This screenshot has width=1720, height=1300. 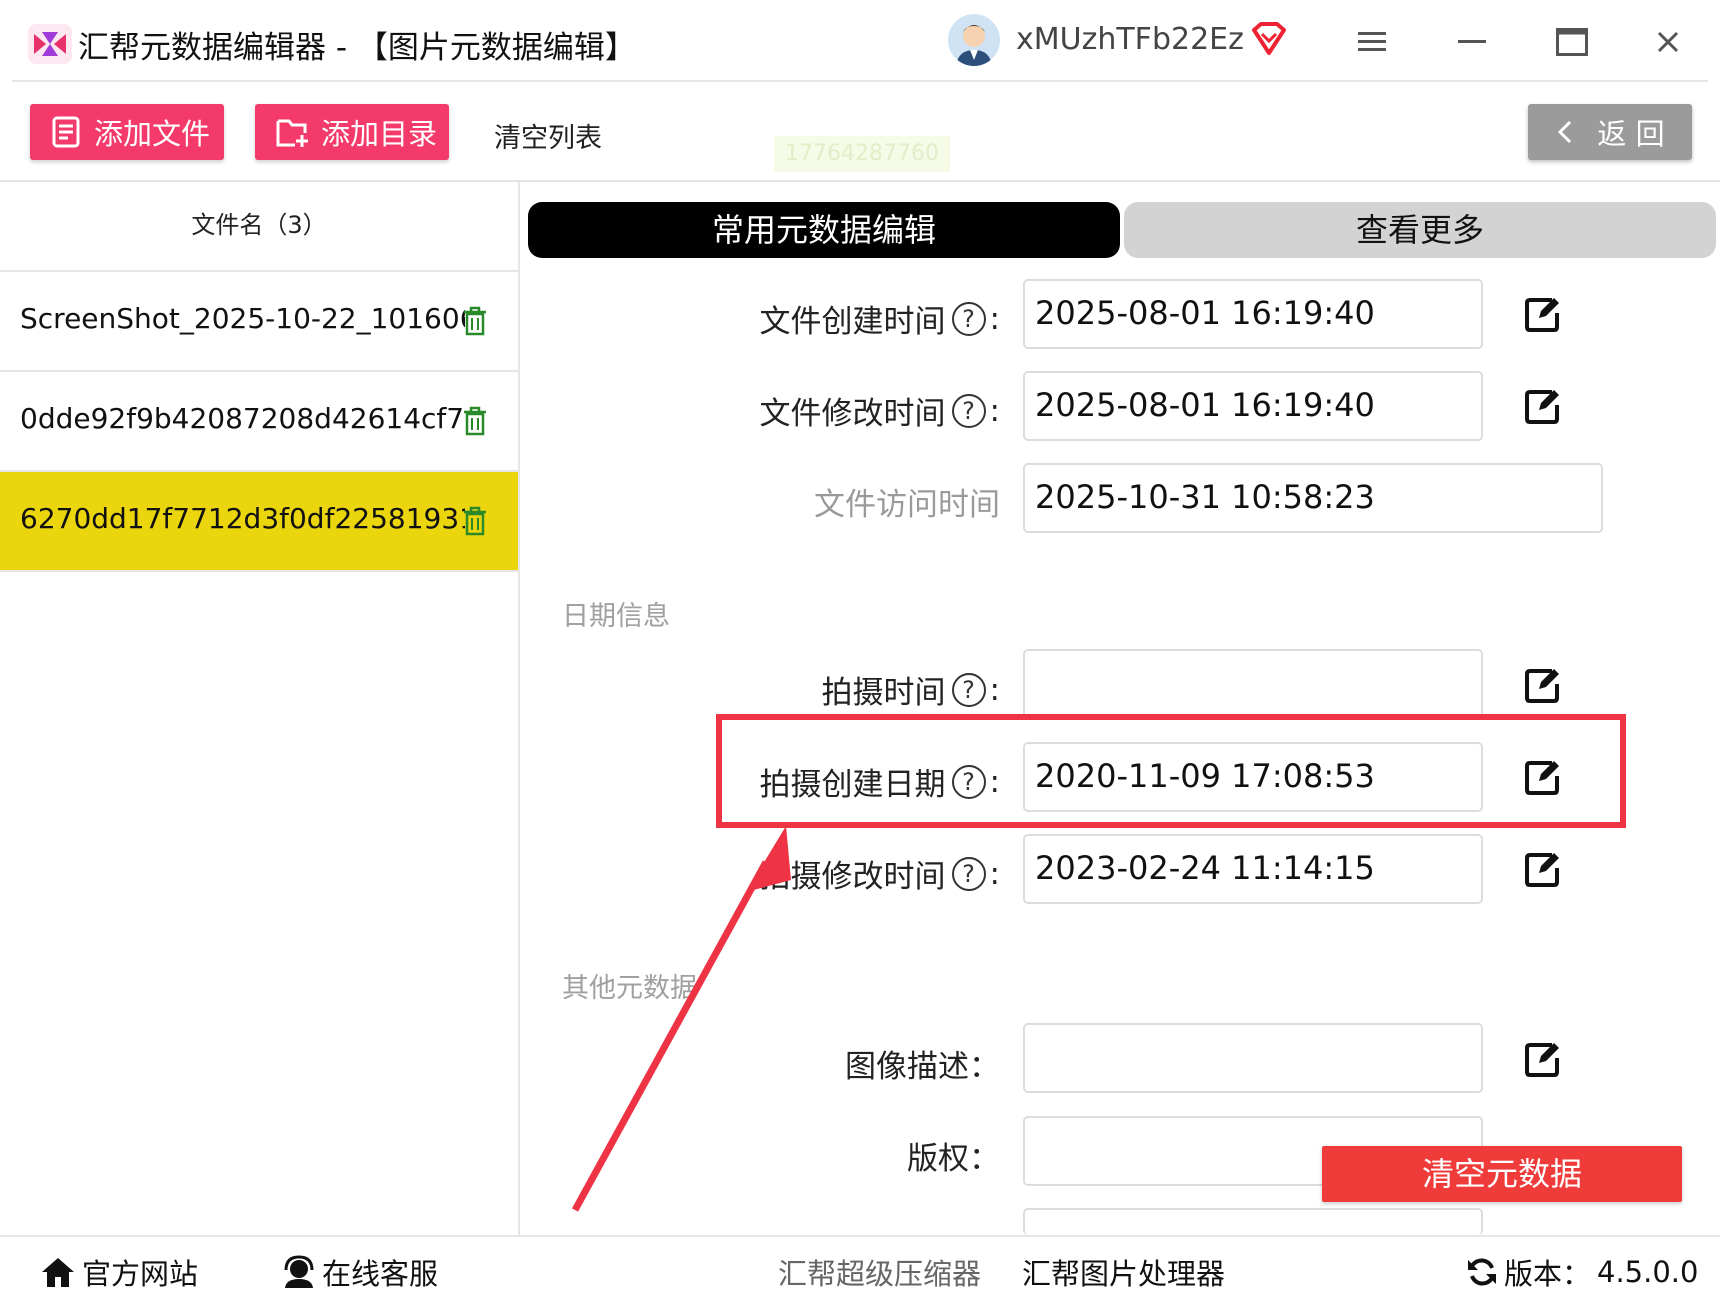 What do you see at coordinates (152, 134) in the screenshot?
I see `add-file-label: 添加文件` at bounding box center [152, 134].